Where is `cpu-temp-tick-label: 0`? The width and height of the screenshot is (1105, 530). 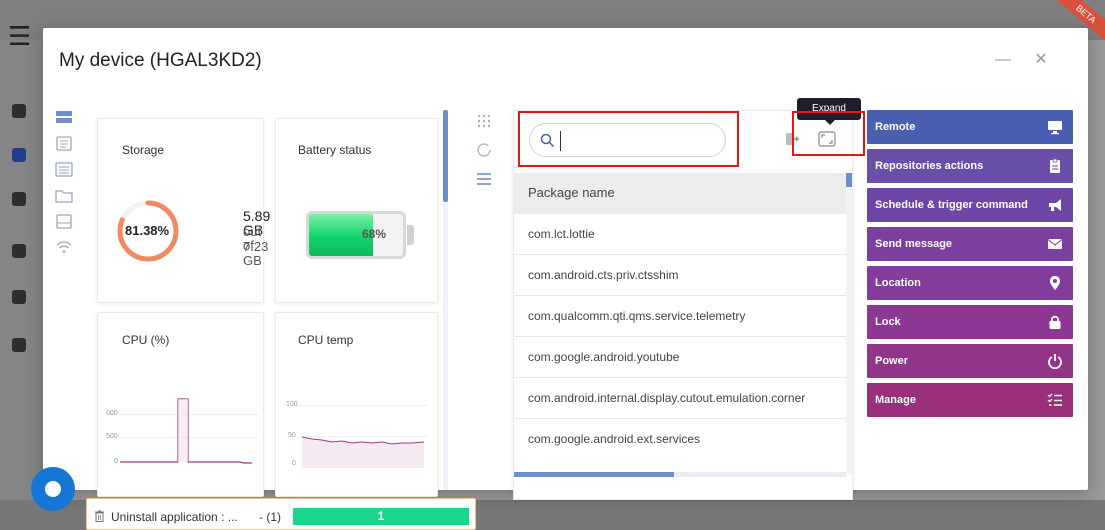
cpu-temp-tick-label: 0 is located at coordinates (294, 463).